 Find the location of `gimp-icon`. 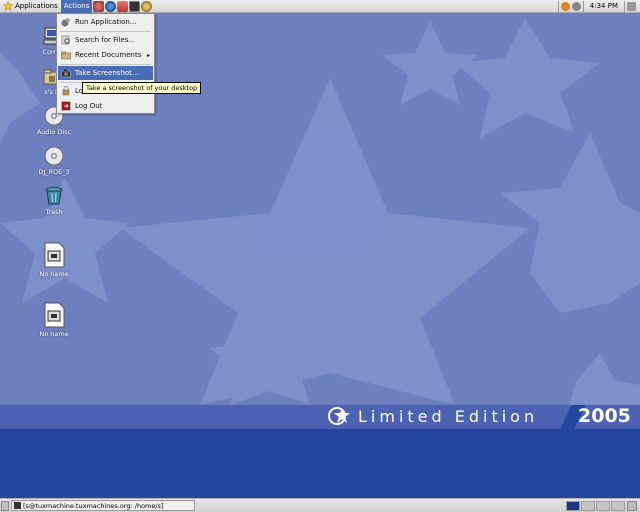

gimp-icon is located at coordinates (99, 6).